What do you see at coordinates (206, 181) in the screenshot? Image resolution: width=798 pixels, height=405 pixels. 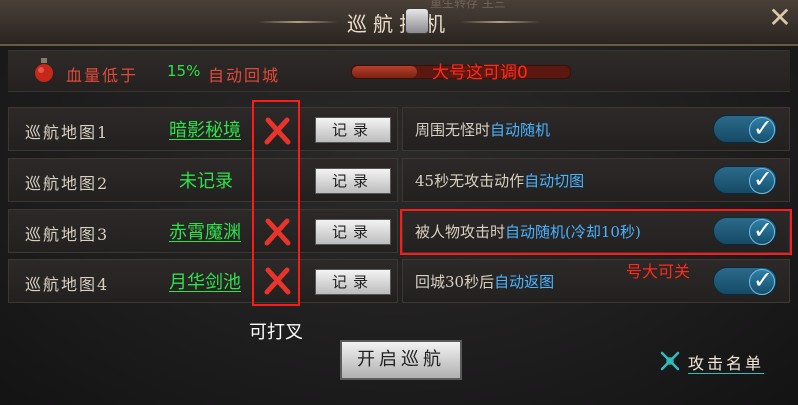 I see `map-name: 未记录` at bounding box center [206, 181].